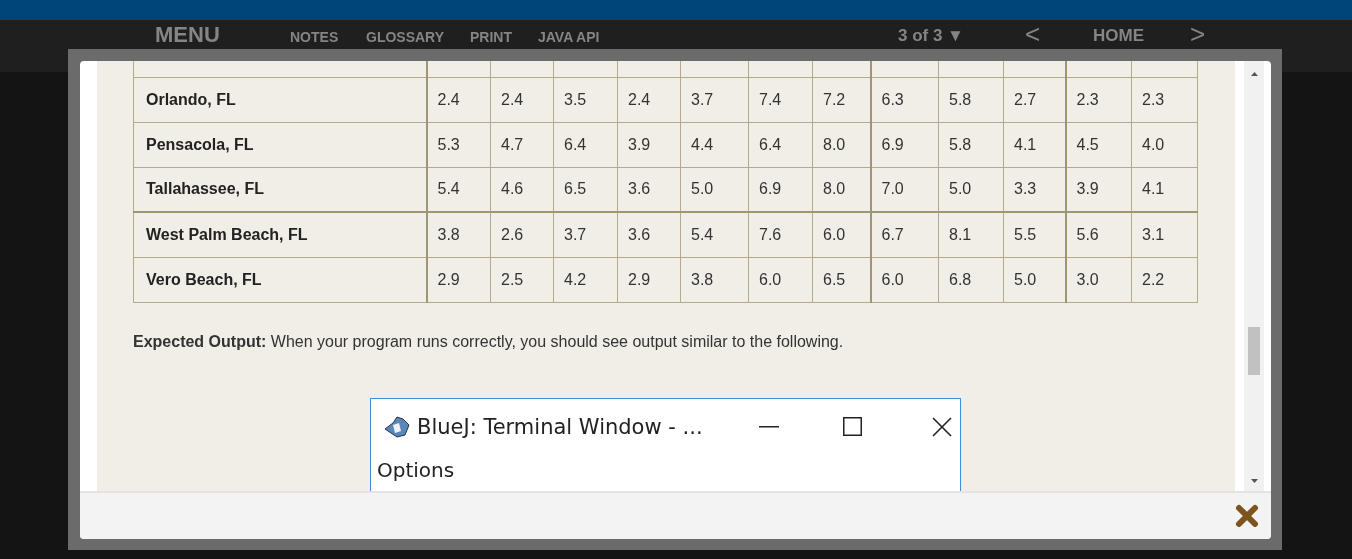  What do you see at coordinates (1033, 33) in the screenshot?
I see `previous-link: <` at bounding box center [1033, 33].